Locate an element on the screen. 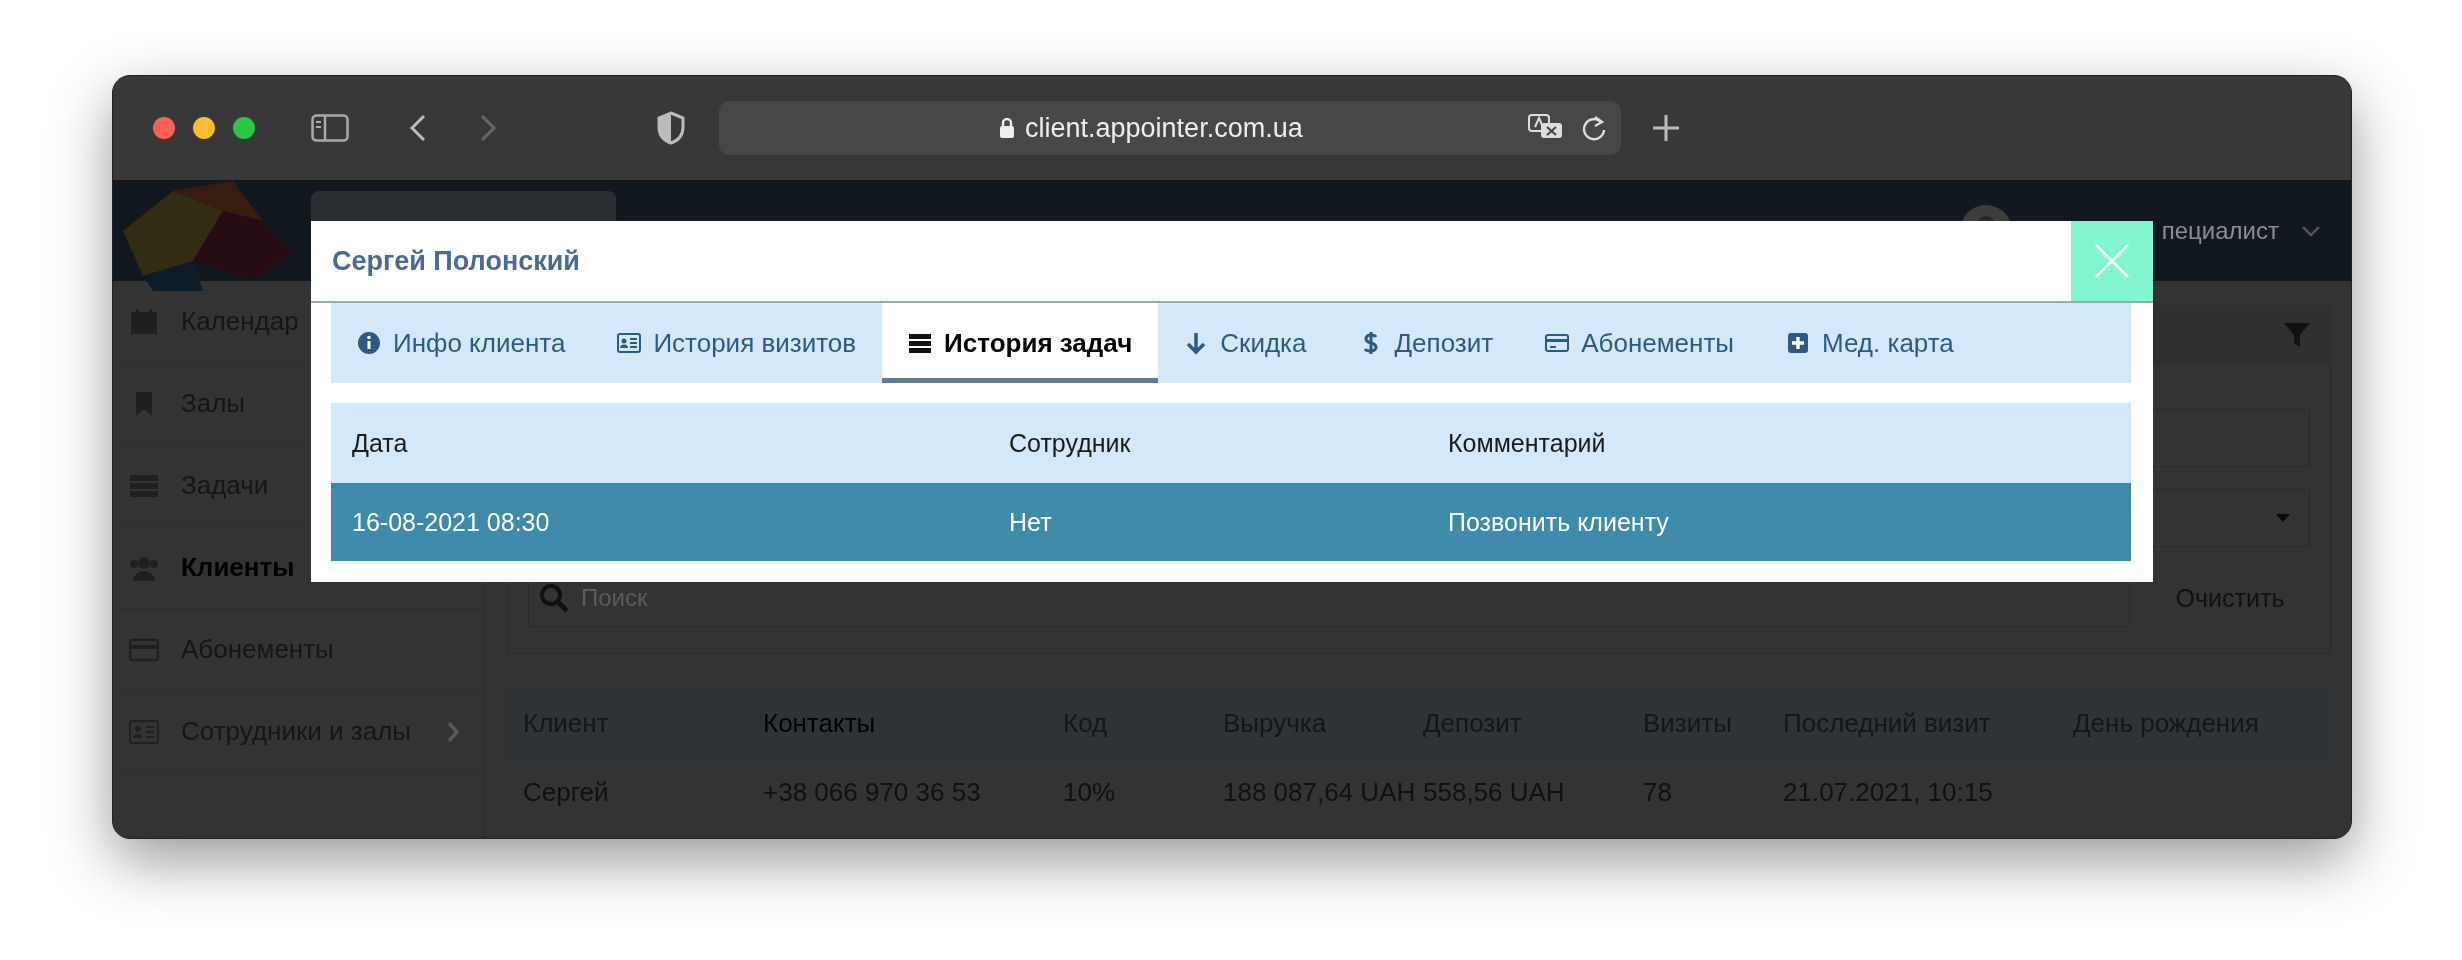 The width and height of the screenshot is (2462, 960). tab: Депозит is located at coordinates (1426, 343).